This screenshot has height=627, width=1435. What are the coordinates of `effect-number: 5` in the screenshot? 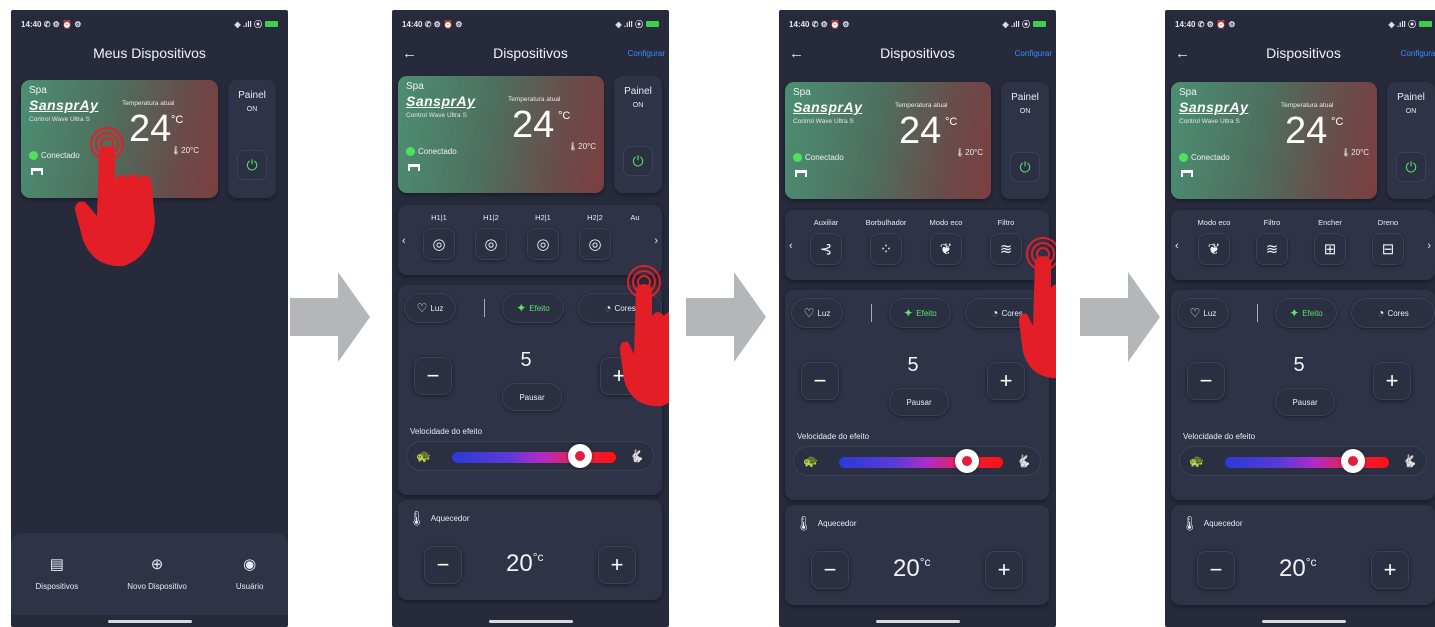 It's located at (1299, 365).